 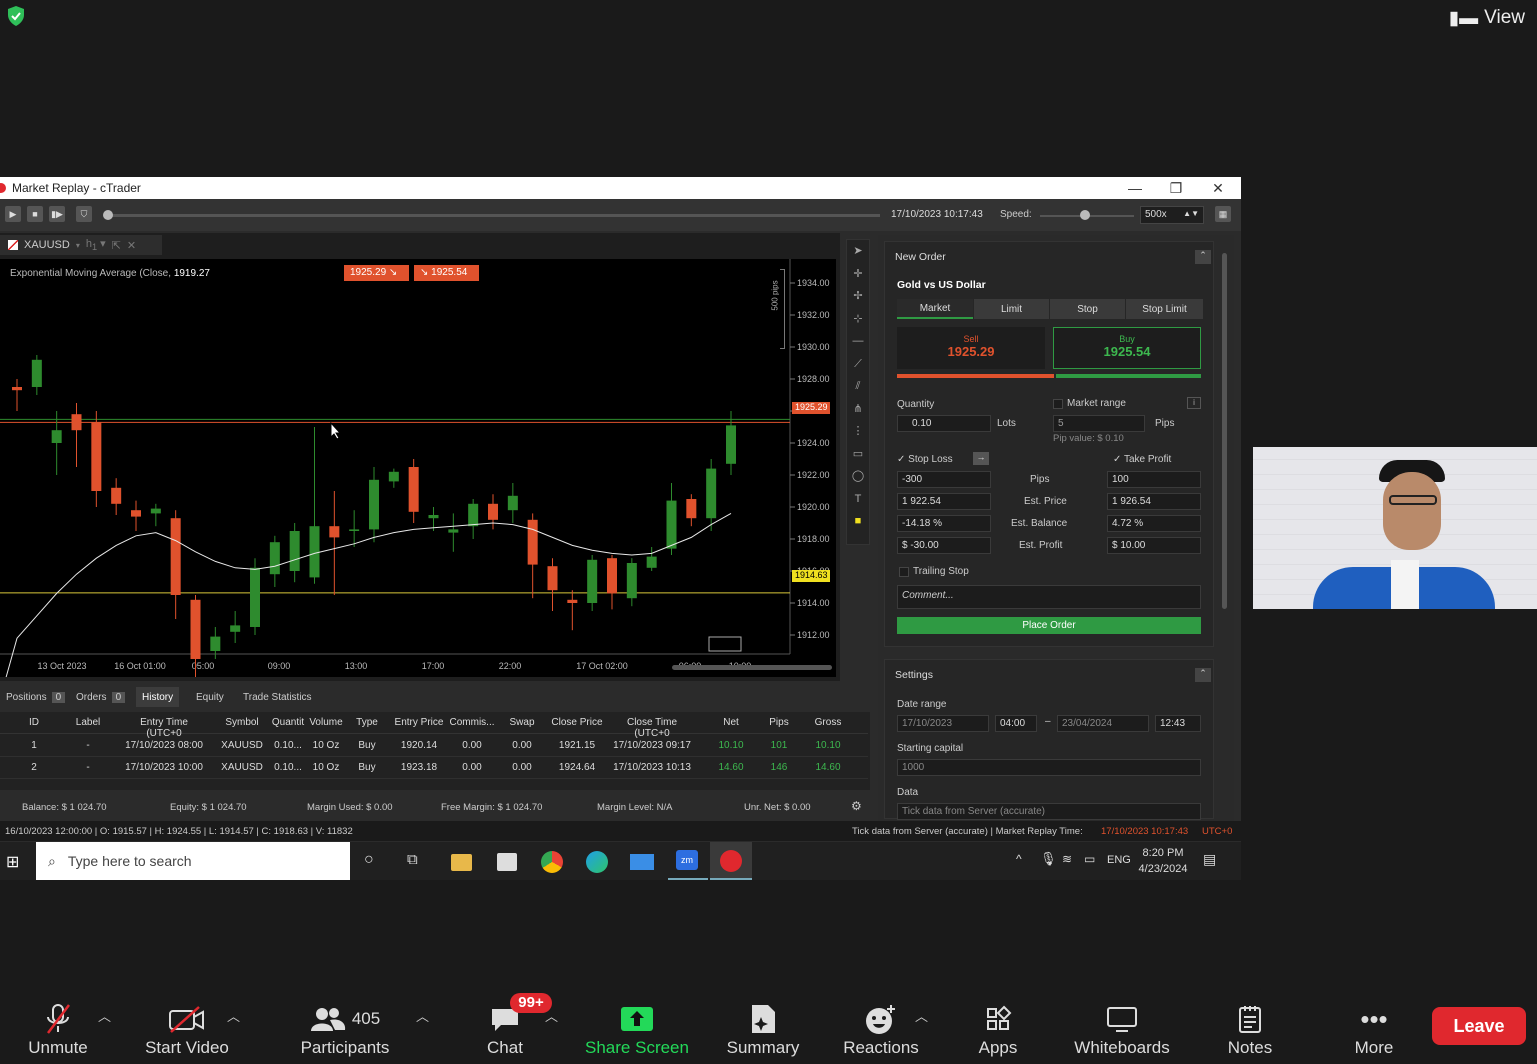 I want to click on sl-profit-input: $ -30.00, so click(x=944, y=545).